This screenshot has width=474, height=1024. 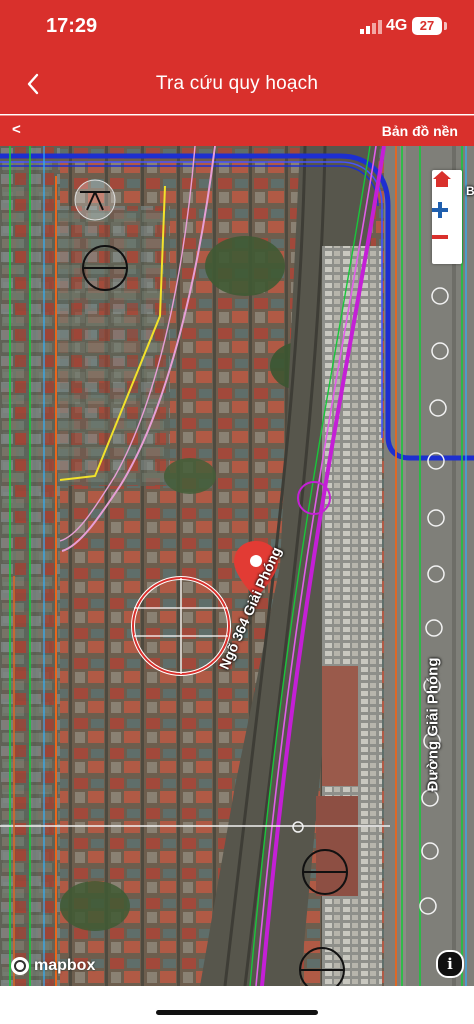 I want to click on map-controls, so click(x=447, y=217).